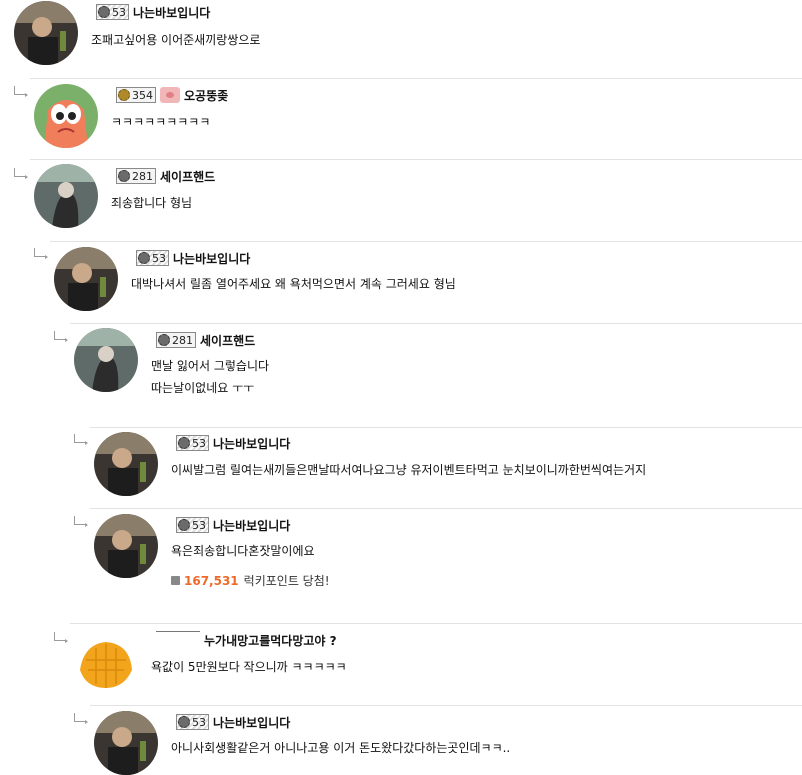 This screenshot has height=775, width=802. I want to click on nickname: 오공뚱좆, so click(206, 95).